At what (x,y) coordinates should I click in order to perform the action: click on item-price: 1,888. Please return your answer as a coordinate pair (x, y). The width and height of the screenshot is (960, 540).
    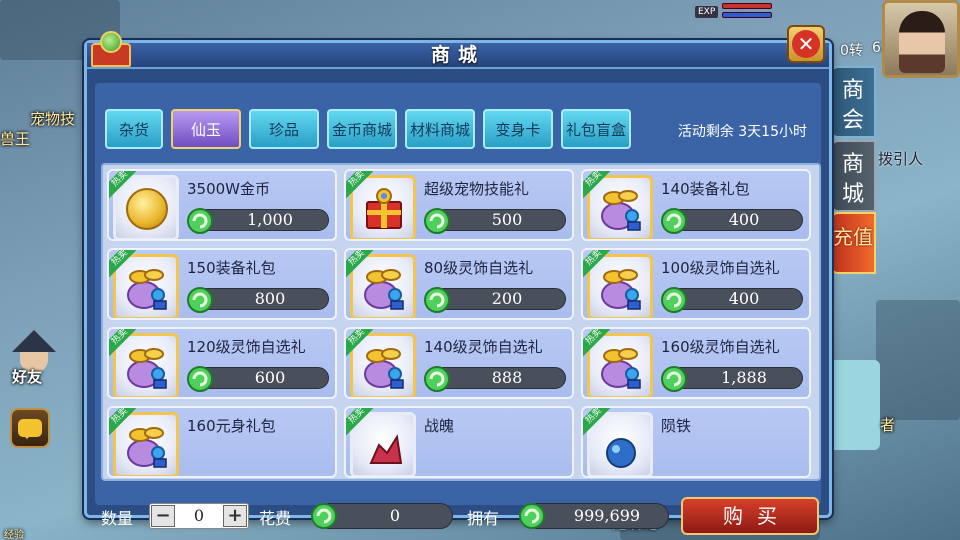
    Looking at the image, I should click on (732, 379).